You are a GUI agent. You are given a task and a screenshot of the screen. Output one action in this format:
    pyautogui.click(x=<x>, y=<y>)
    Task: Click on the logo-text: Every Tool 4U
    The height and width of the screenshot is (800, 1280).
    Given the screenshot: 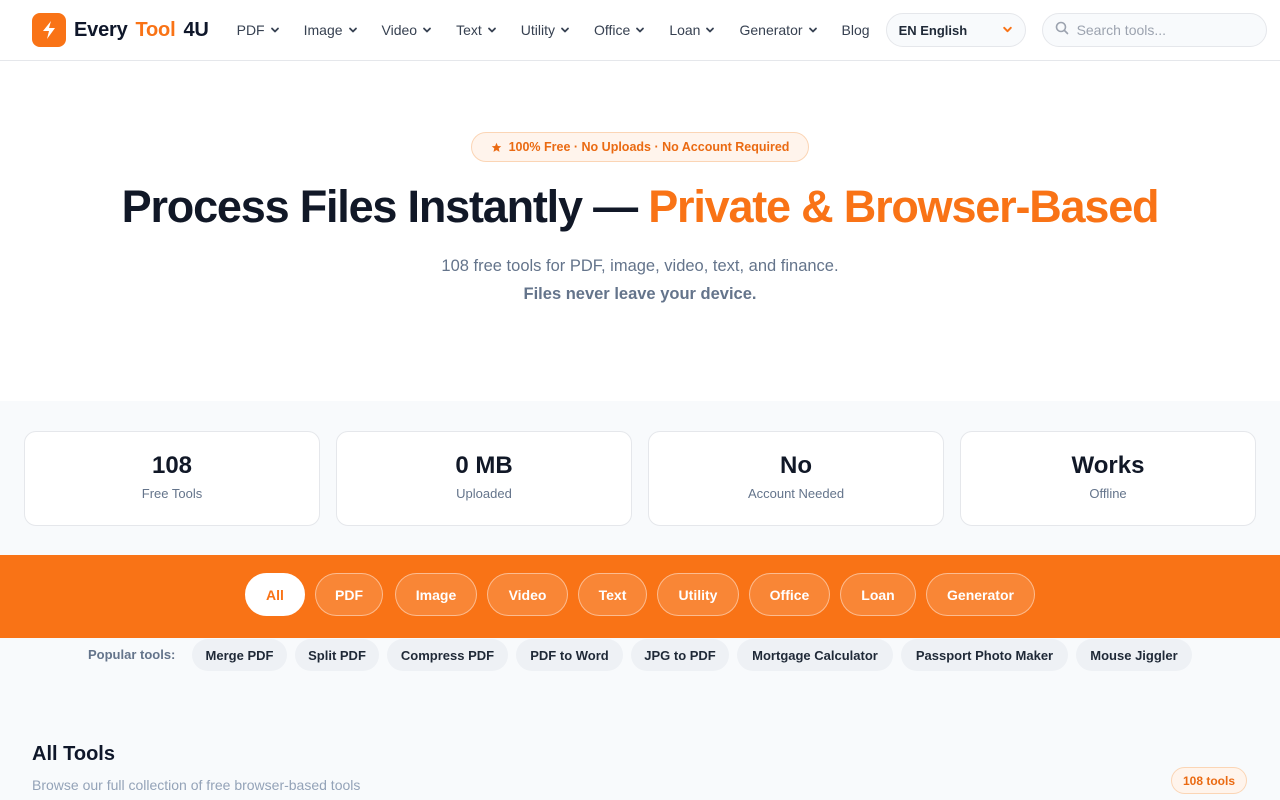 What is the action you would take?
    pyautogui.click(x=141, y=30)
    